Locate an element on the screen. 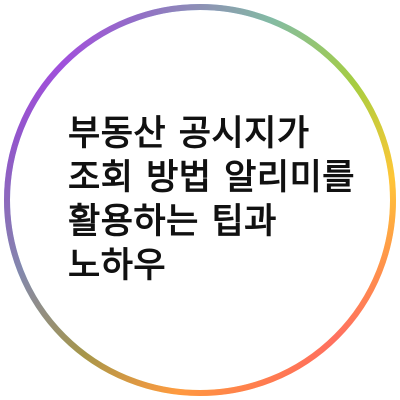 The width and height of the screenshot is (400, 400). title-line: 부동산 공시지가 is located at coordinates (189, 134).